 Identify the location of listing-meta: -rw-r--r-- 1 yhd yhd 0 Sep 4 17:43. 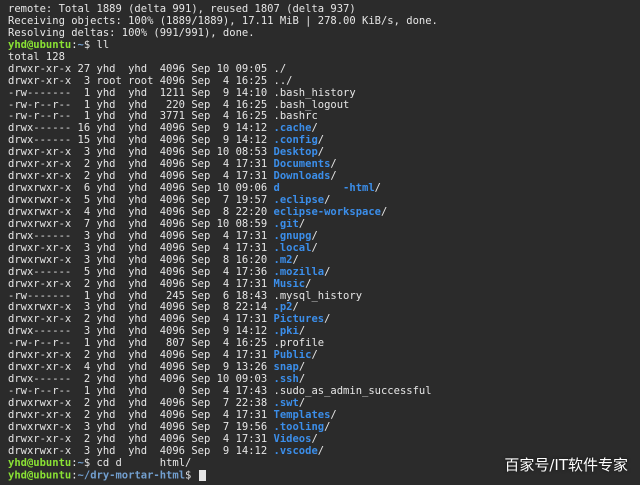
(141, 391).